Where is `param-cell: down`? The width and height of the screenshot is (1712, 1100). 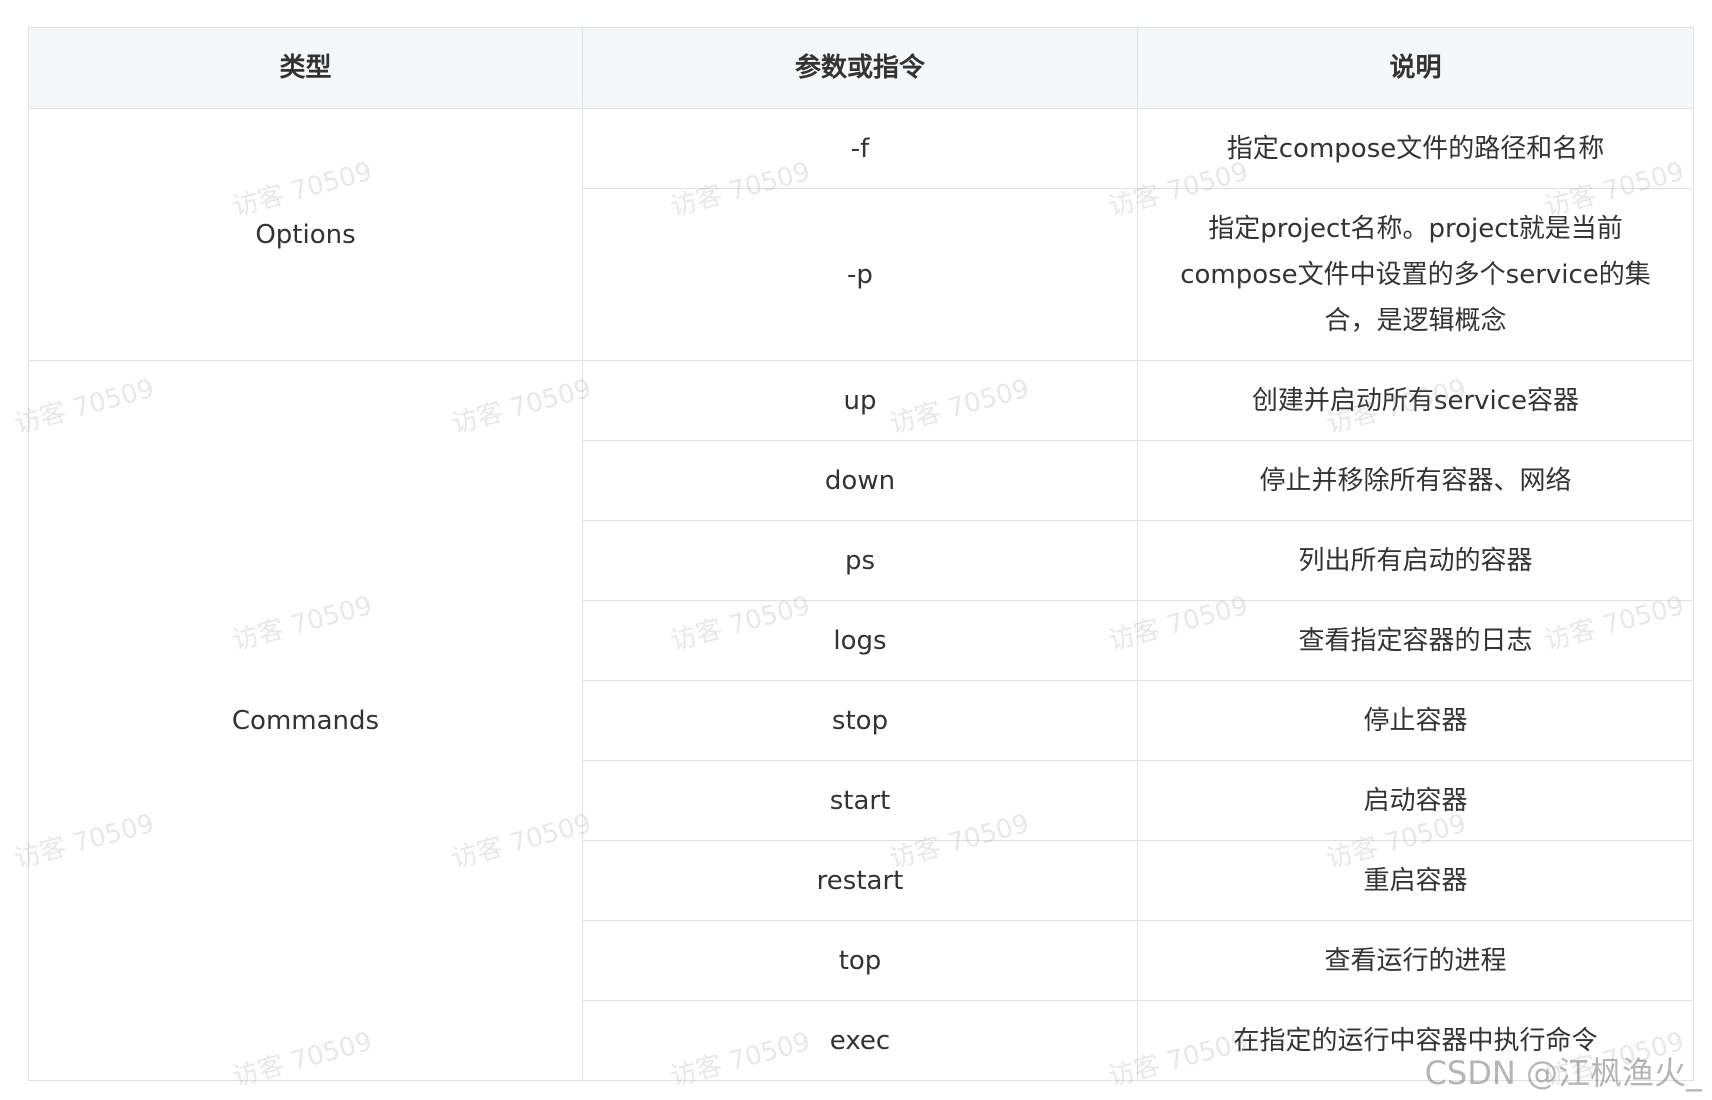
param-cell: down is located at coordinates (860, 480).